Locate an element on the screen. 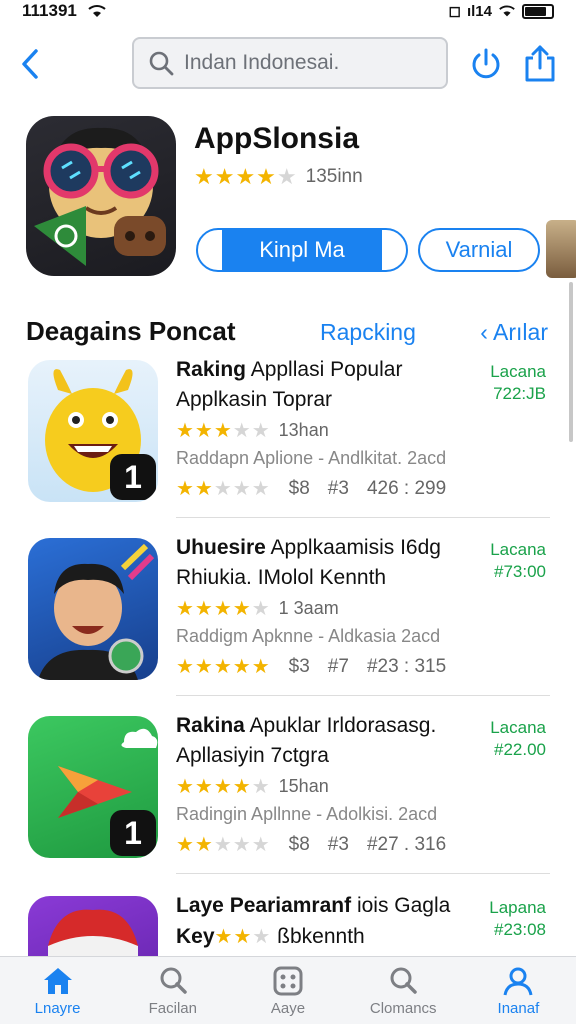 The width and height of the screenshot is (576, 1024). search-field is located at coordinates (290, 63).